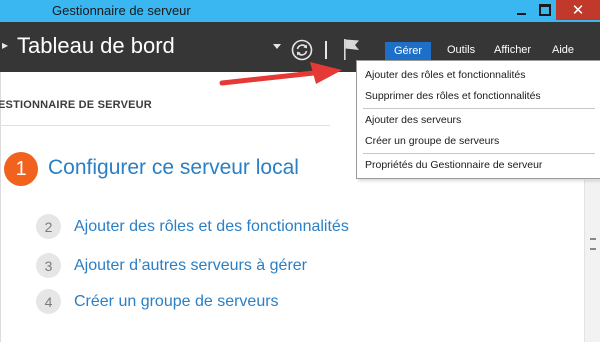 The height and width of the screenshot is (342, 600). What do you see at coordinates (521, 14) in the screenshot?
I see `minimize-icon` at bounding box center [521, 14].